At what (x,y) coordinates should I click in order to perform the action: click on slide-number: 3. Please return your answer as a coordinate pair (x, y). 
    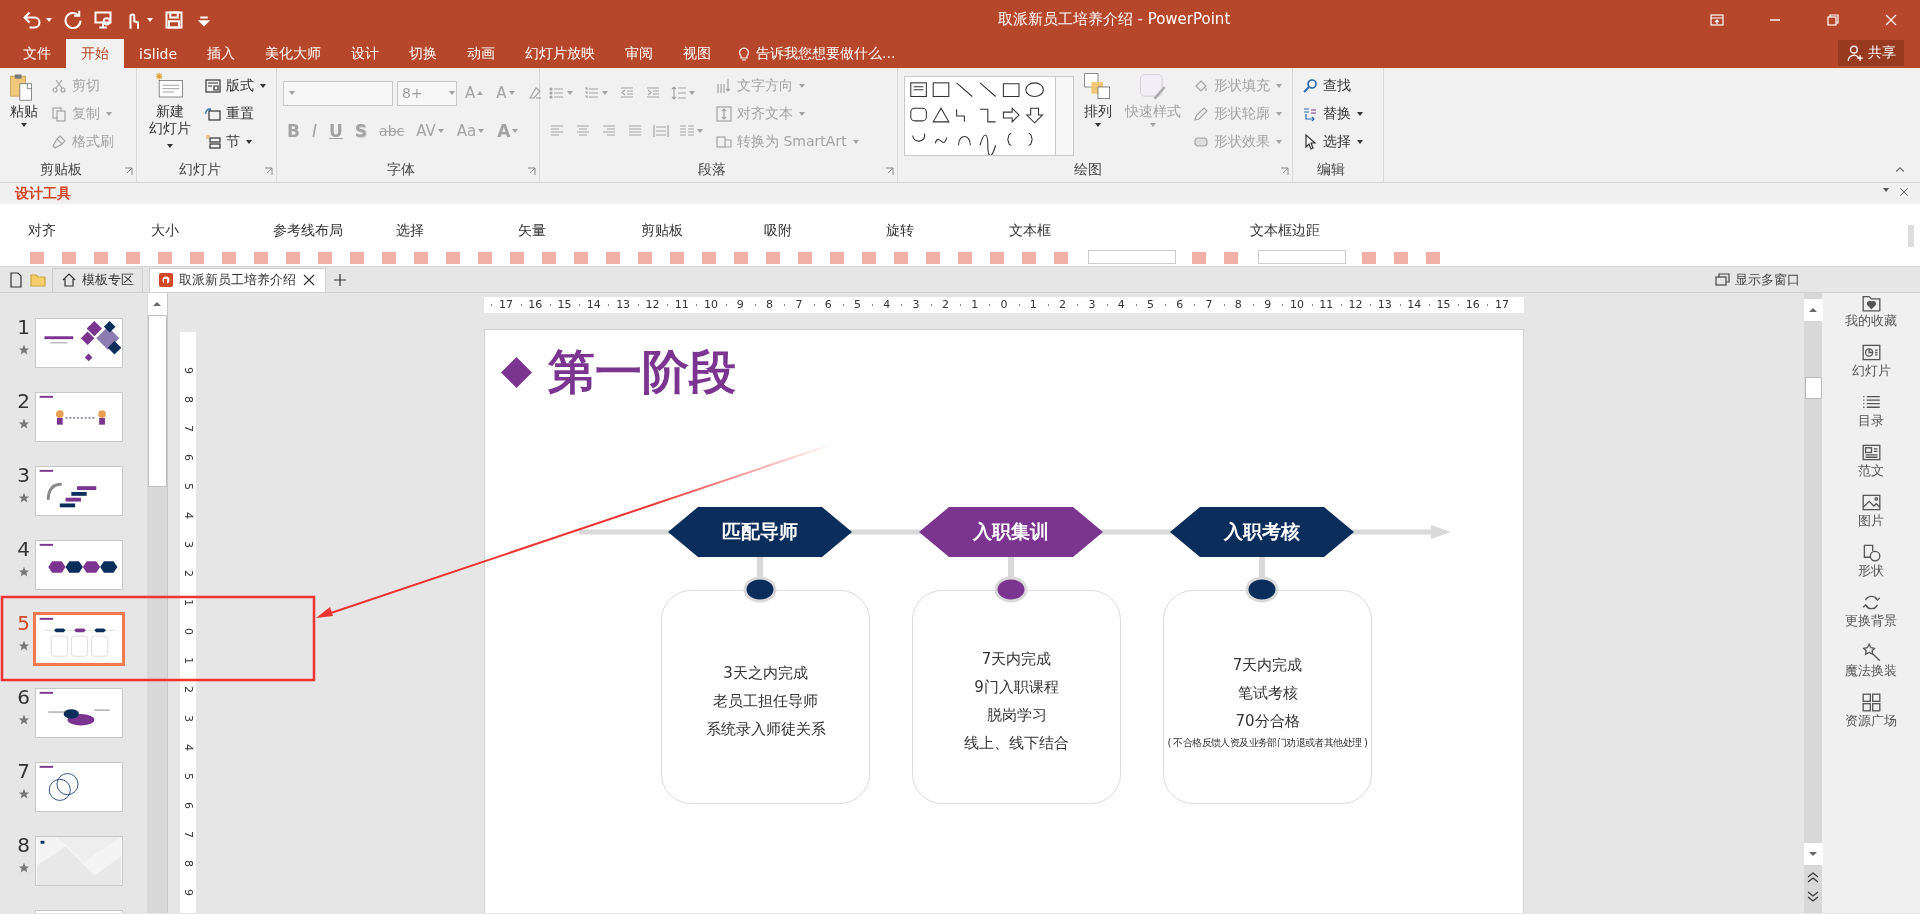
    Looking at the image, I should click on (23, 475).